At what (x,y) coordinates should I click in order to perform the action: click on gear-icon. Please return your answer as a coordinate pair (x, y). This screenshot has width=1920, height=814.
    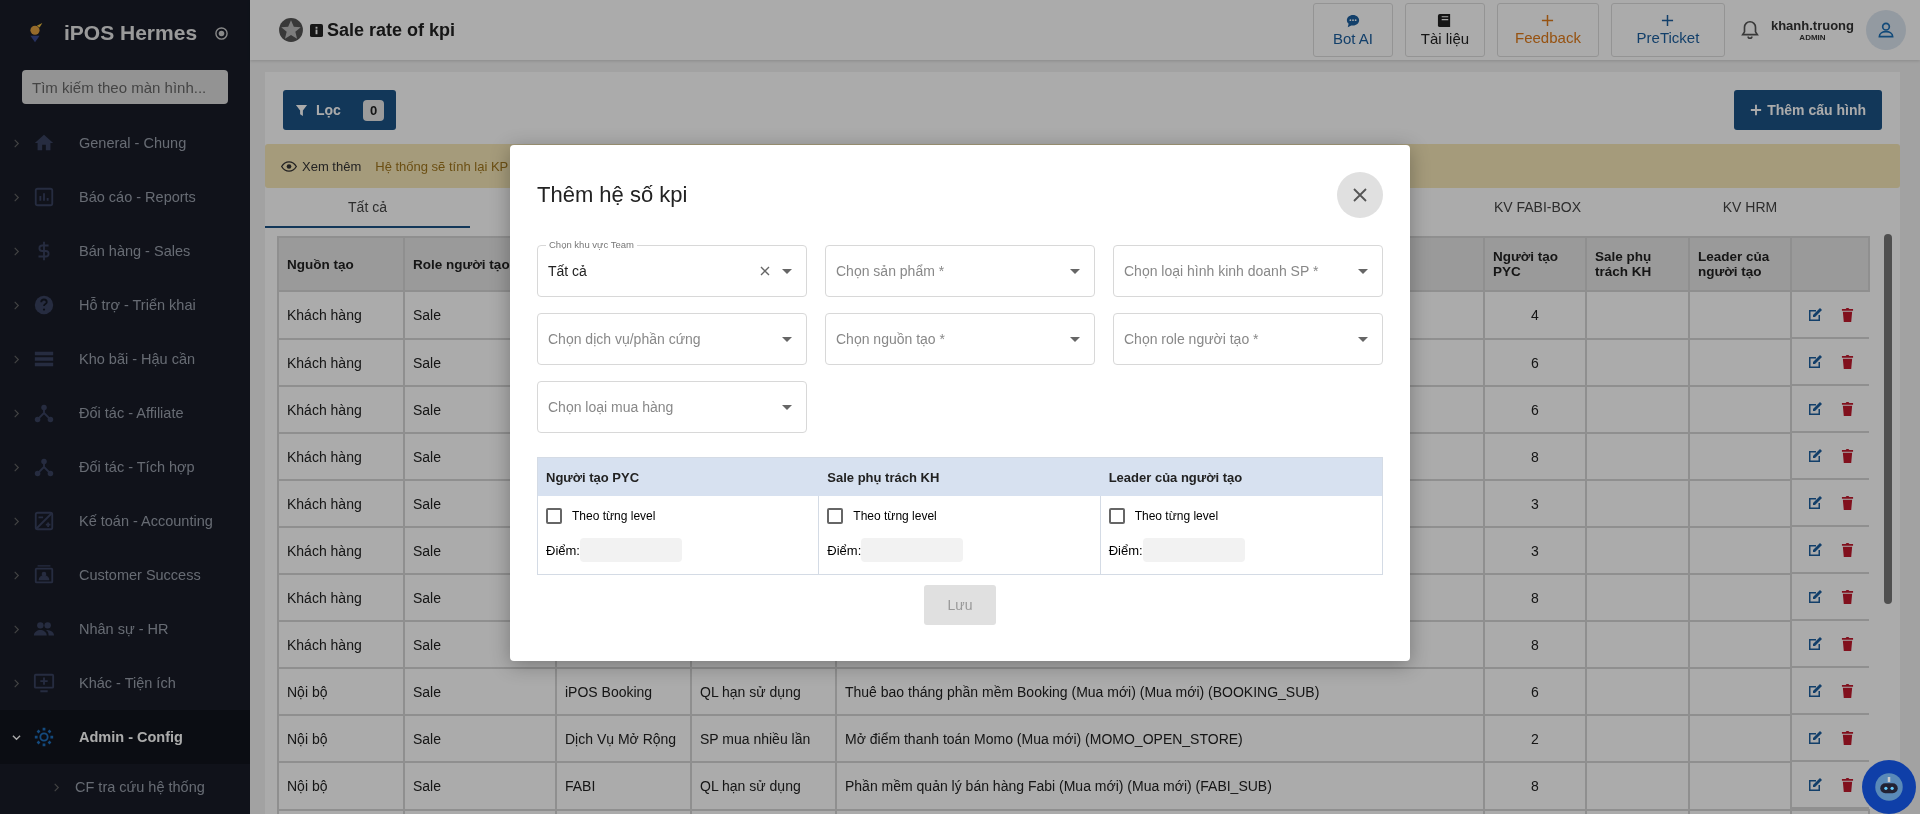
    Looking at the image, I should click on (44, 737).